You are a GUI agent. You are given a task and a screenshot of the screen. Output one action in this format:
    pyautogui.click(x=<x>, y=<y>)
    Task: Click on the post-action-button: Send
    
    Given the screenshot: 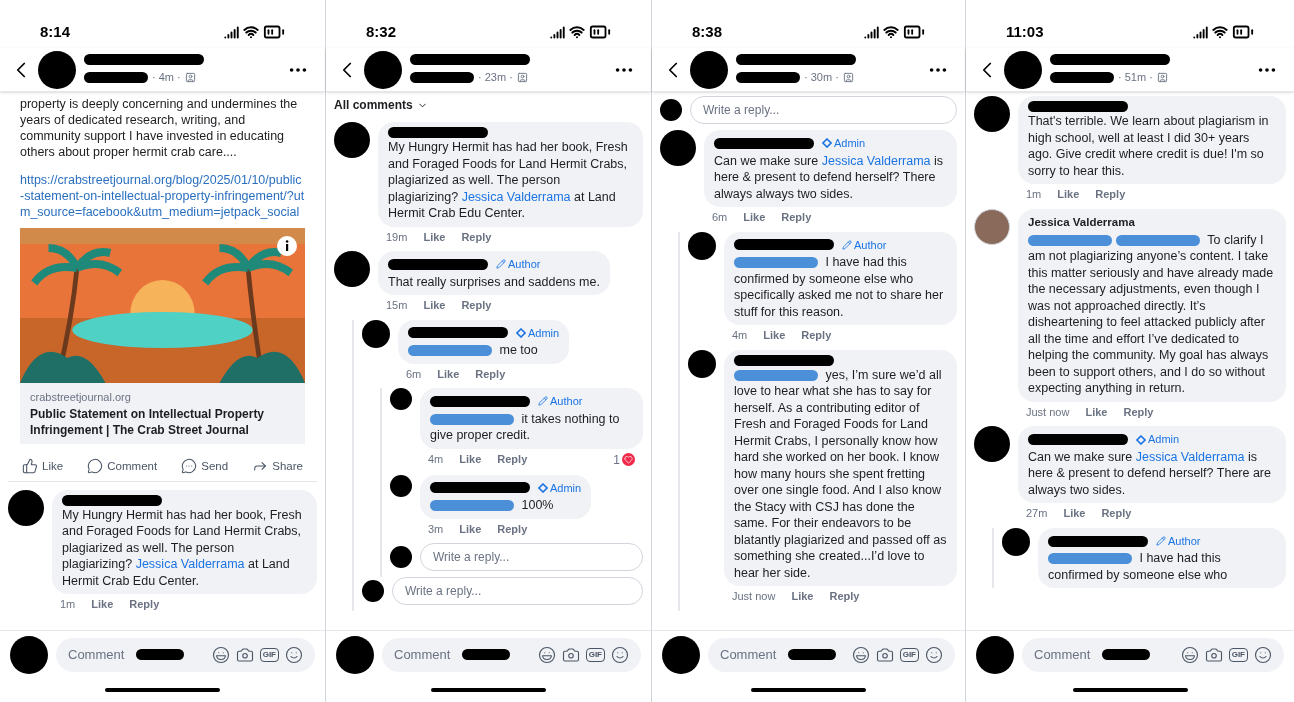 What is the action you would take?
    pyautogui.click(x=205, y=466)
    